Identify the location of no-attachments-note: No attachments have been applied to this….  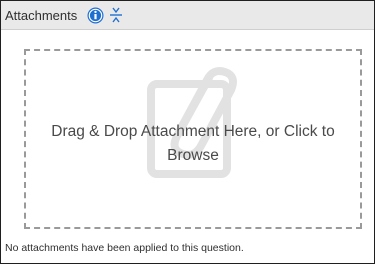
(124, 248).